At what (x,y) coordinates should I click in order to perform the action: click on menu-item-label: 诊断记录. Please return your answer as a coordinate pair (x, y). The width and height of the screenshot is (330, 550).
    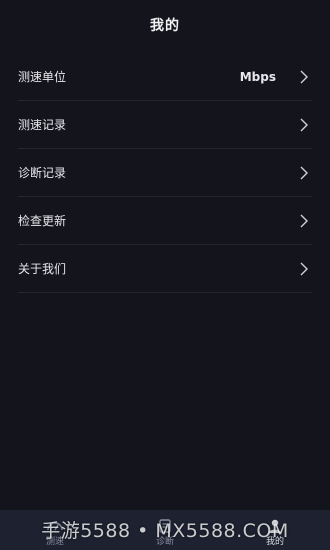
    Looking at the image, I should click on (42, 173).